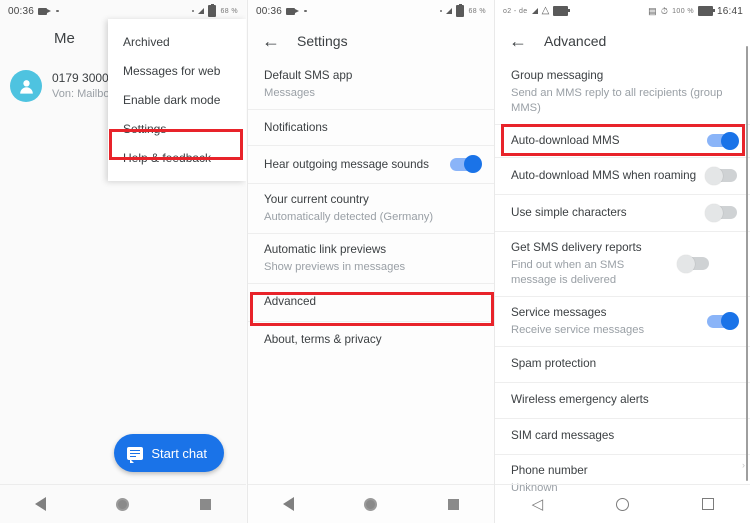  Describe the element at coordinates (622, 11) in the screenshot. I see `status-bar-right: o2 - de △ ▤ ⏱ 100 % 16:41` at that location.